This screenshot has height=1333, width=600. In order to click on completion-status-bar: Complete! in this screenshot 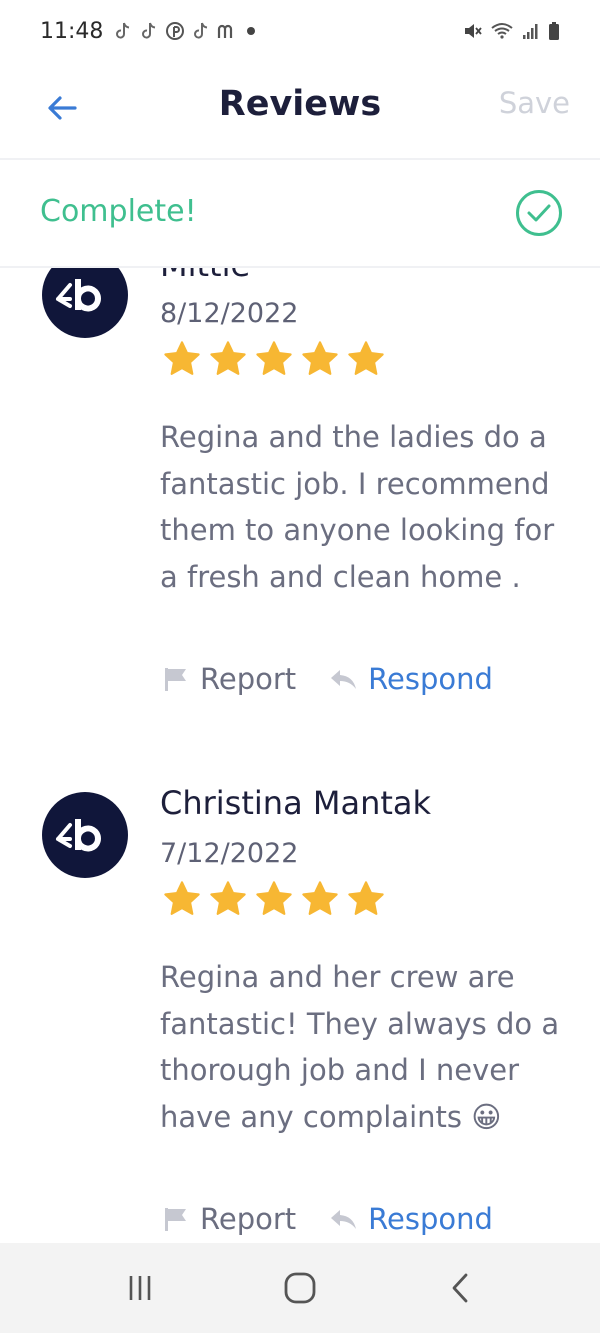, I will do `click(300, 213)`.